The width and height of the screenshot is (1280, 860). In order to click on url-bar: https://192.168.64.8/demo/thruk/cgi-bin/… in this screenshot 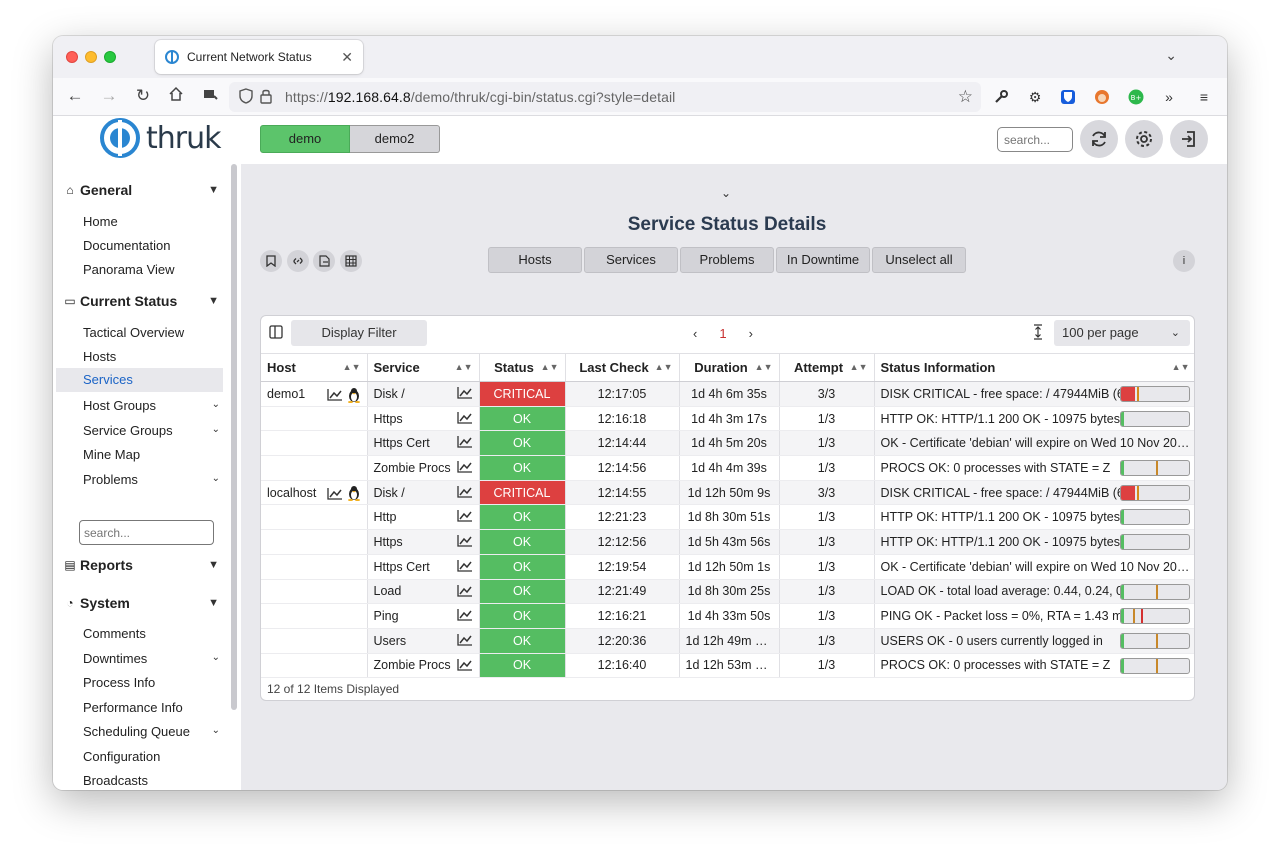, I will do `click(605, 97)`.